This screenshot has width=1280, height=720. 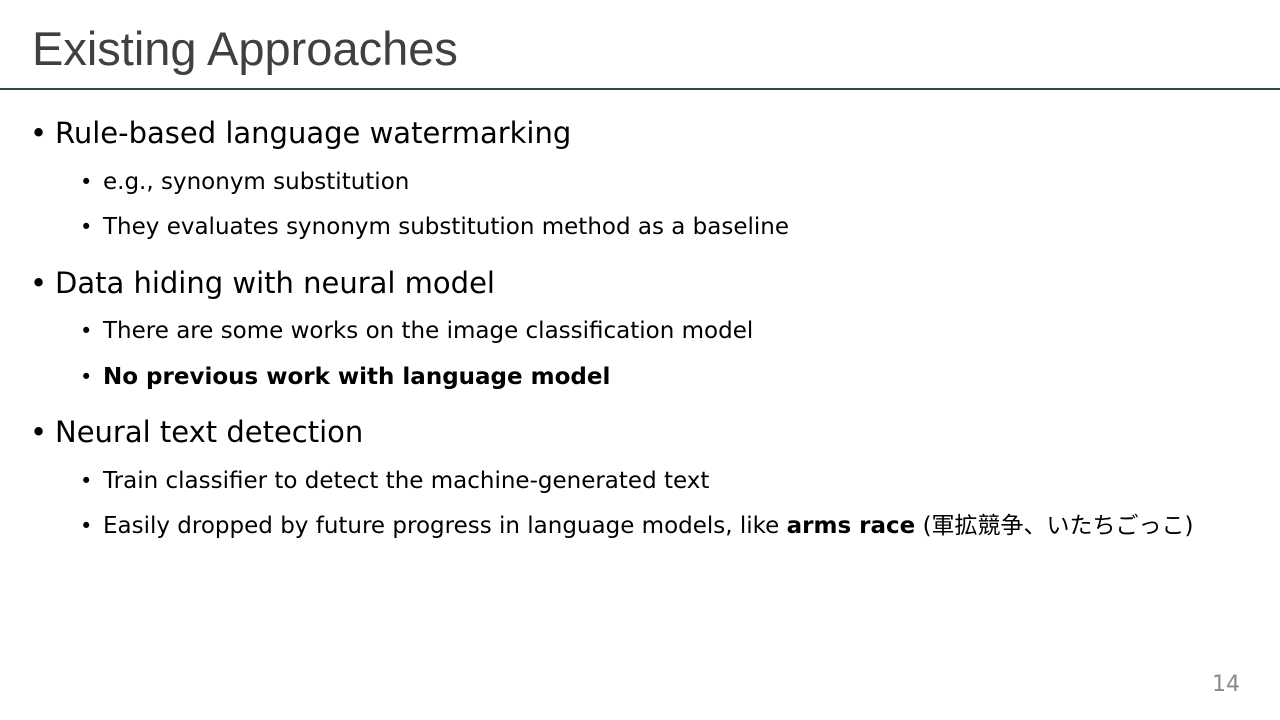 I want to click on bullet-text: Neural text detection, so click(x=209, y=432).